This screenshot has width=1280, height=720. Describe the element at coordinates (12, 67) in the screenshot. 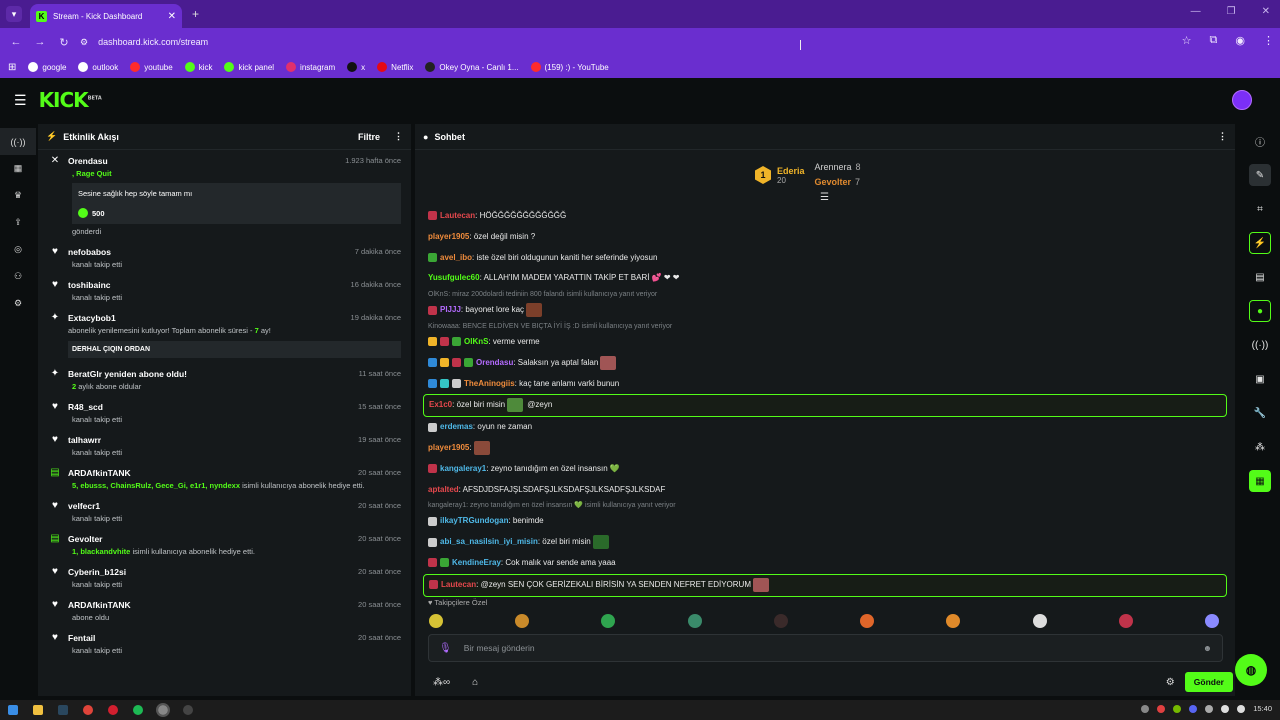

I see `apps-grid-icon: ⊞` at that location.